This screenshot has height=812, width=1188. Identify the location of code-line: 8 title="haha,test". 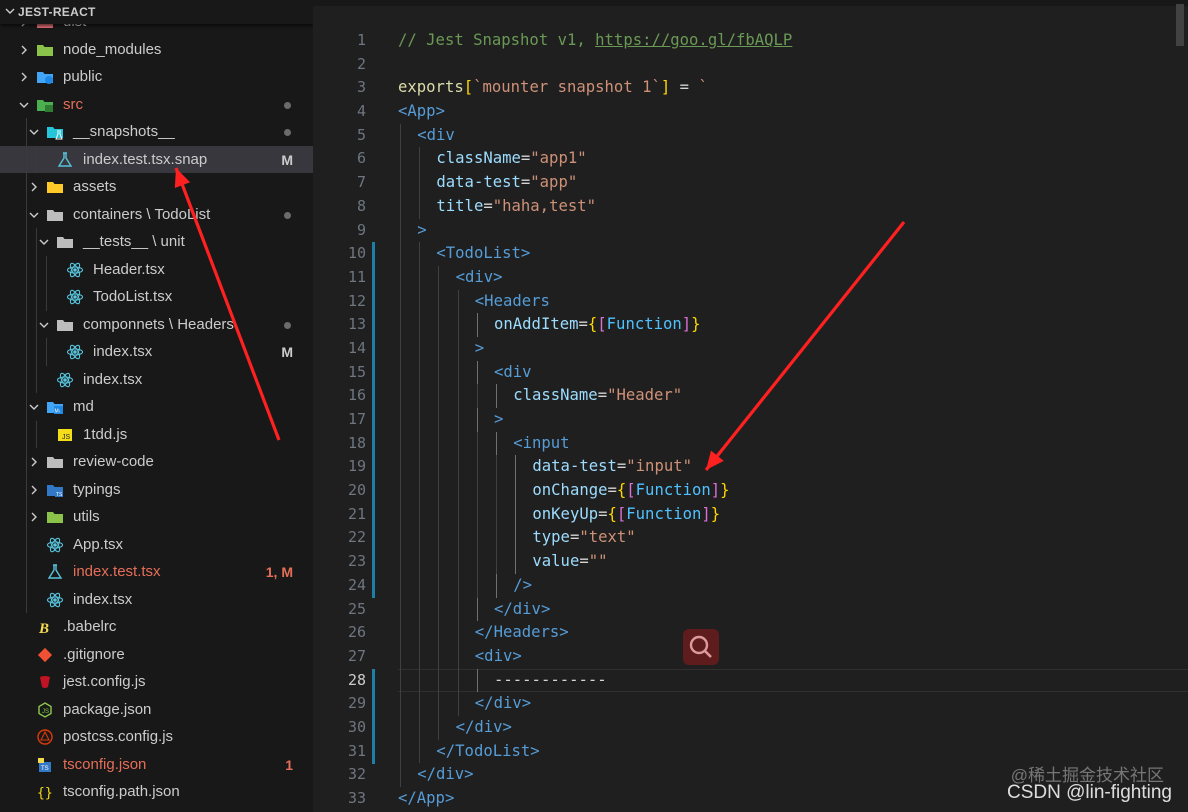
(750, 206).